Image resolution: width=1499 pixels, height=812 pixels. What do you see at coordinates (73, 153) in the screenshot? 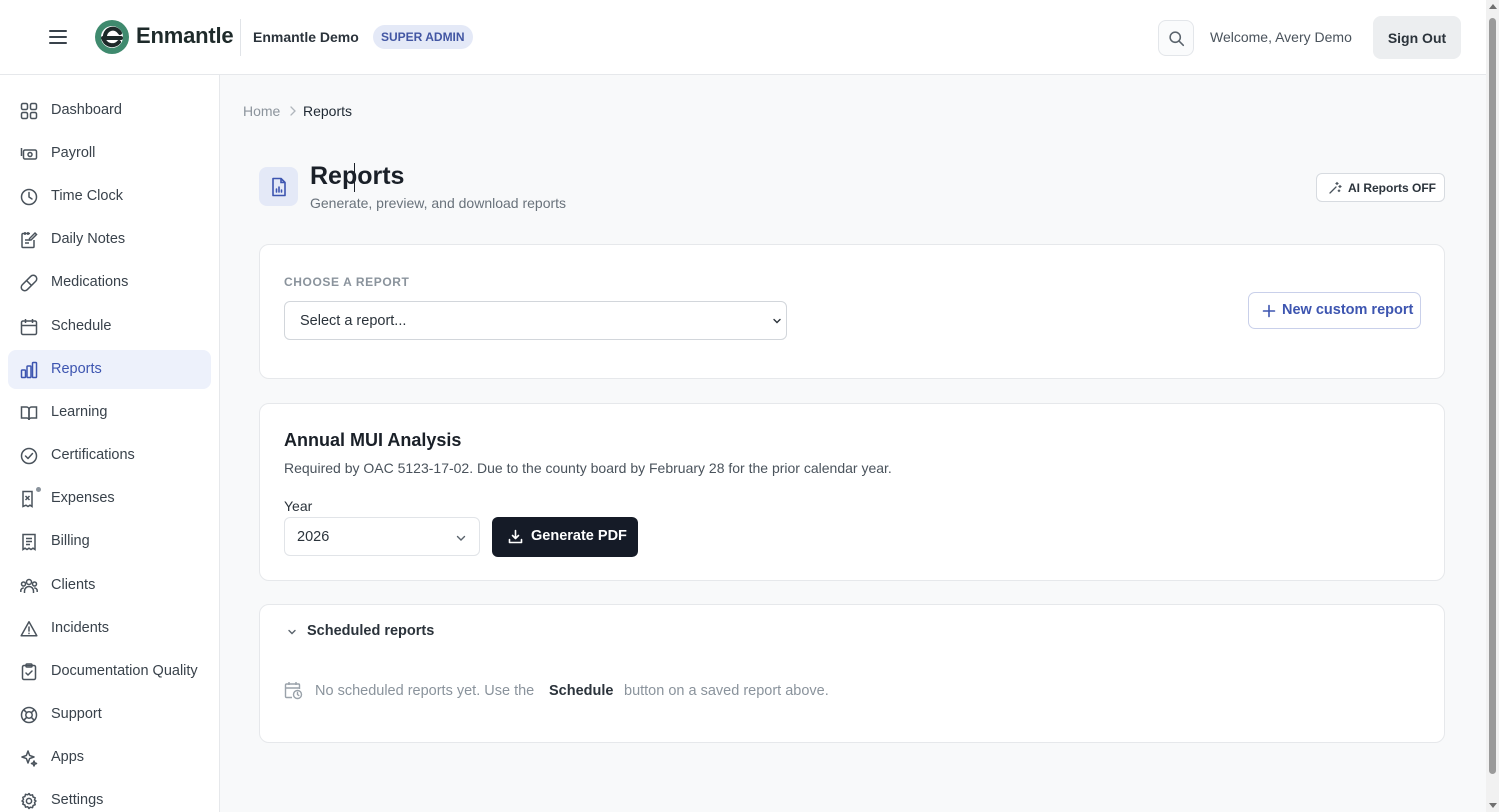
I see `sidebar-item-label: Payroll` at bounding box center [73, 153].